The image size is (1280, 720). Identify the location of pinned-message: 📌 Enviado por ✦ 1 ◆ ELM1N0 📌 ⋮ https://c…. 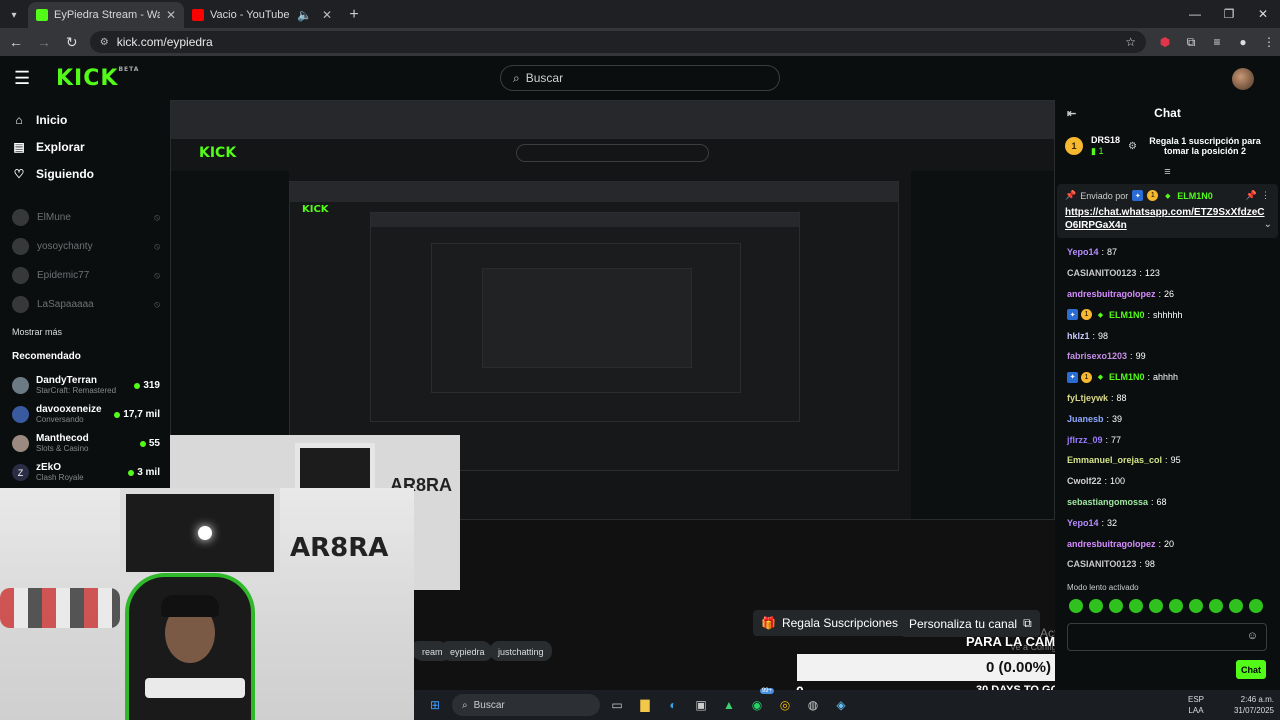
(1167, 211).